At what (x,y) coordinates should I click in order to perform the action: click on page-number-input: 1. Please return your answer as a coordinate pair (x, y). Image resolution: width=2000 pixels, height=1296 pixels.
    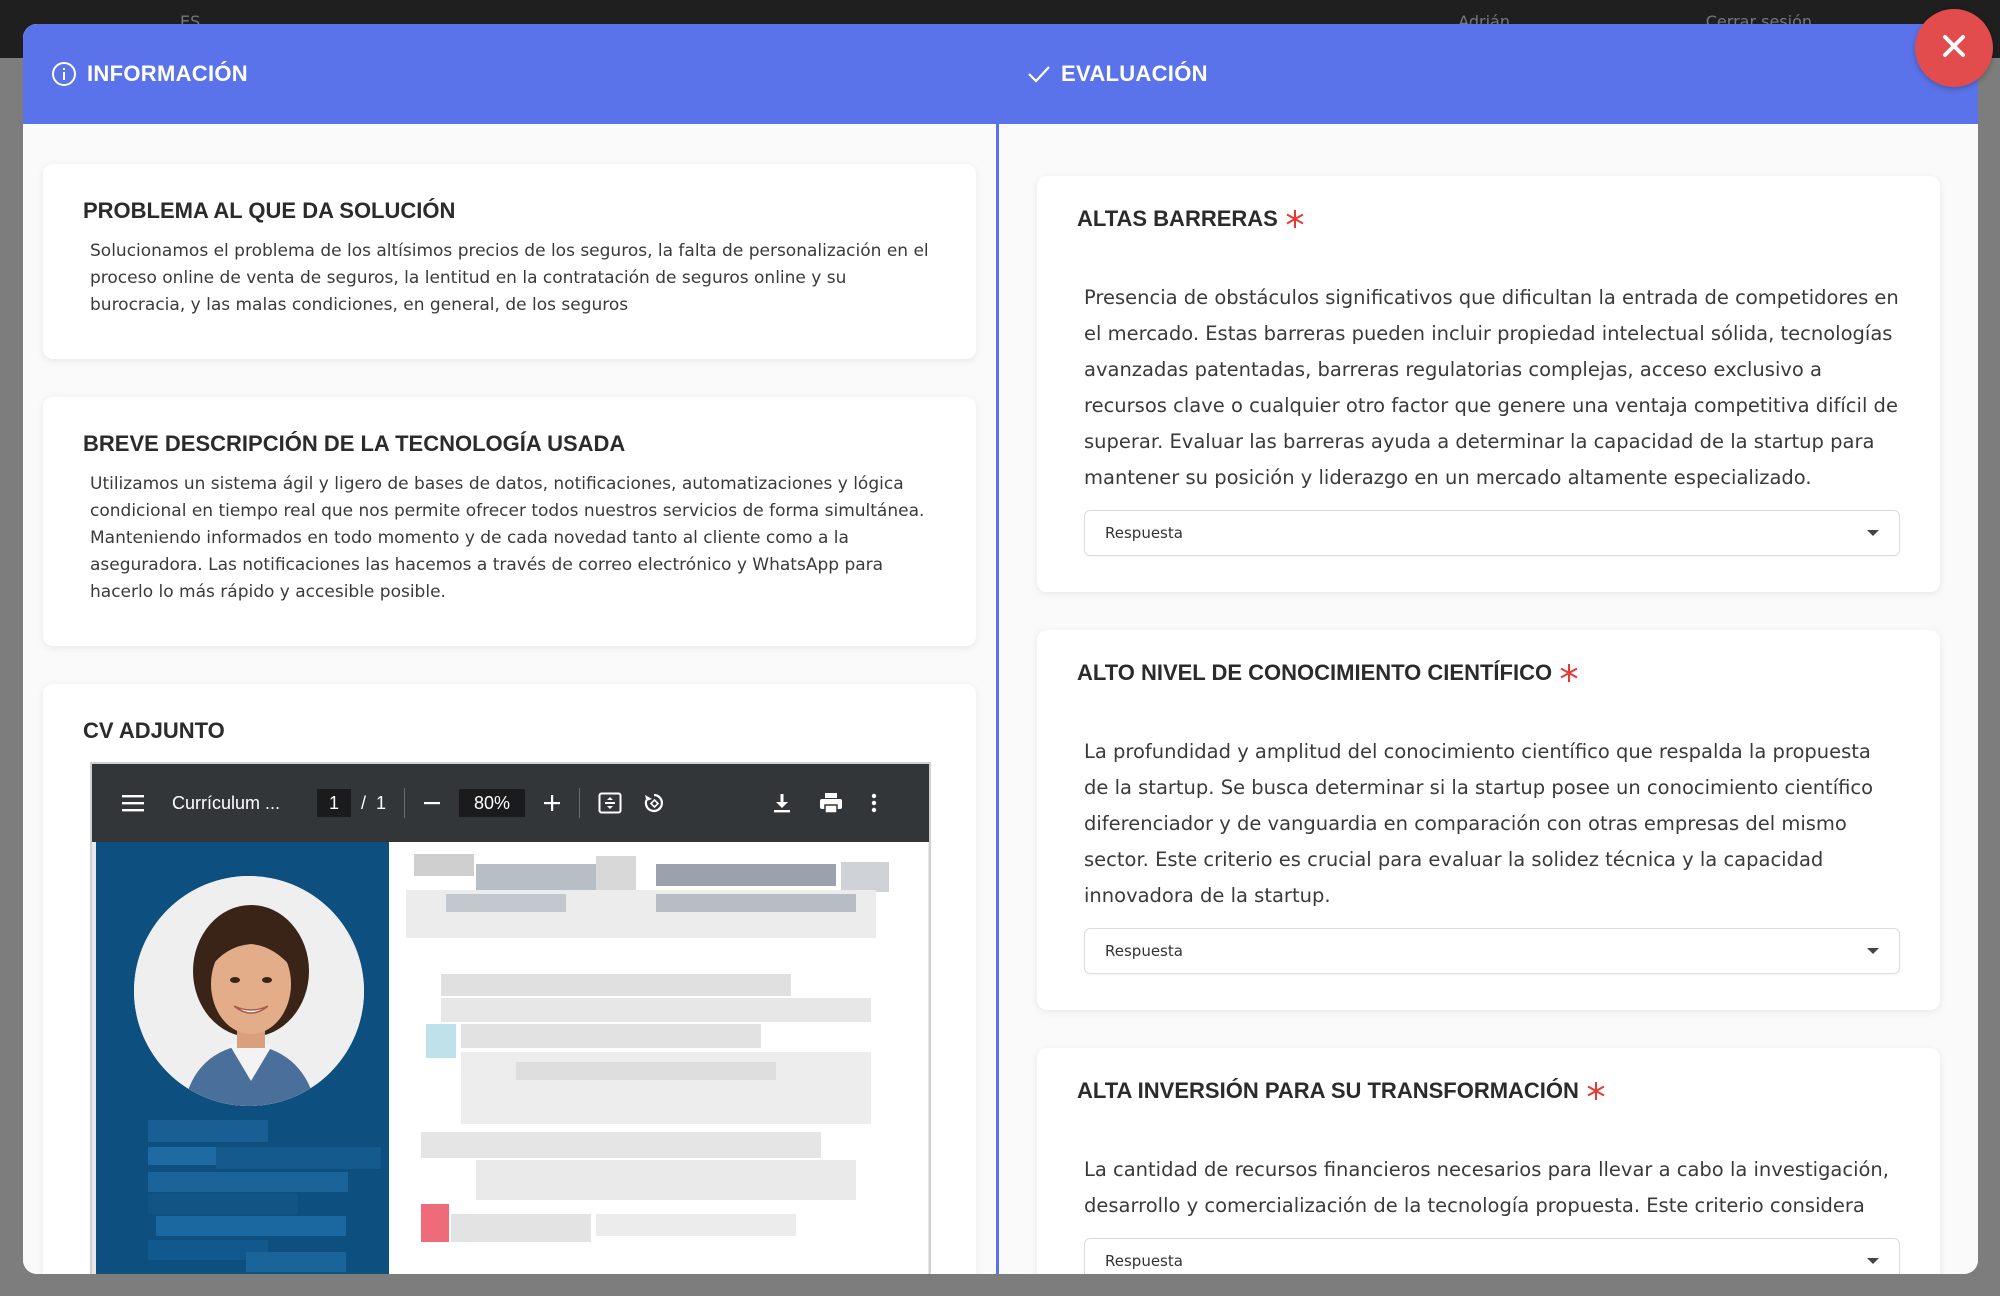
    Looking at the image, I should click on (334, 803).